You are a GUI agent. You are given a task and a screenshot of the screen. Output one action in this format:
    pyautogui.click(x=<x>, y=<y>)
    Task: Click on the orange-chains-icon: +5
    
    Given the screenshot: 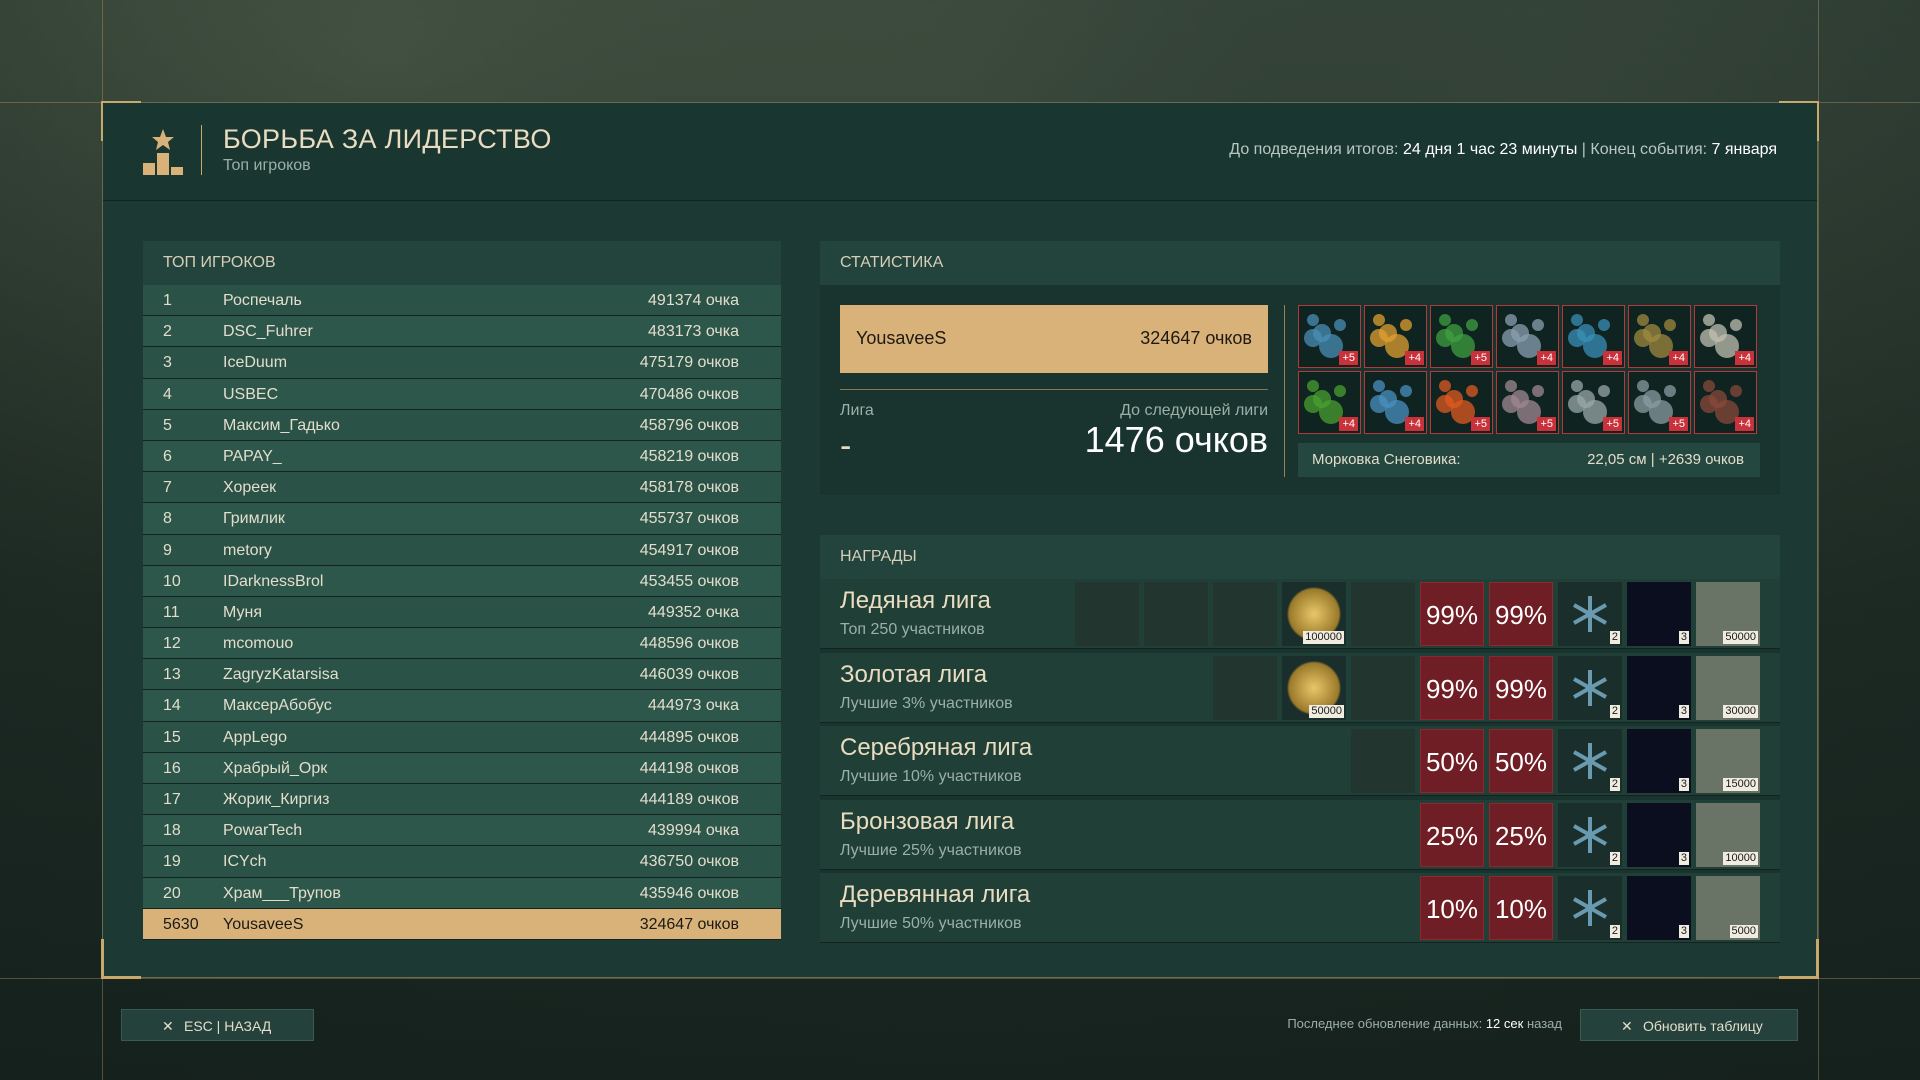 What is the action you would take?
    pyautogui.click(x=1461, y=402)
    